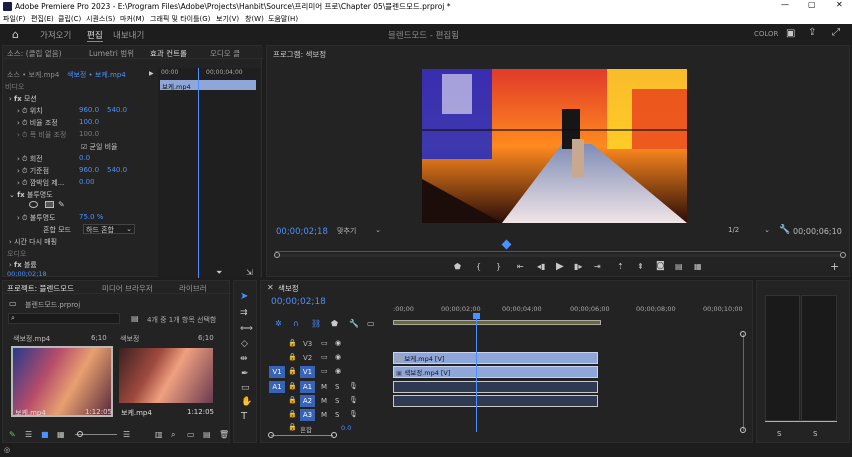 The image size is (852, 457). I want to click on pencil-icon: ✎, so click(12, 434).